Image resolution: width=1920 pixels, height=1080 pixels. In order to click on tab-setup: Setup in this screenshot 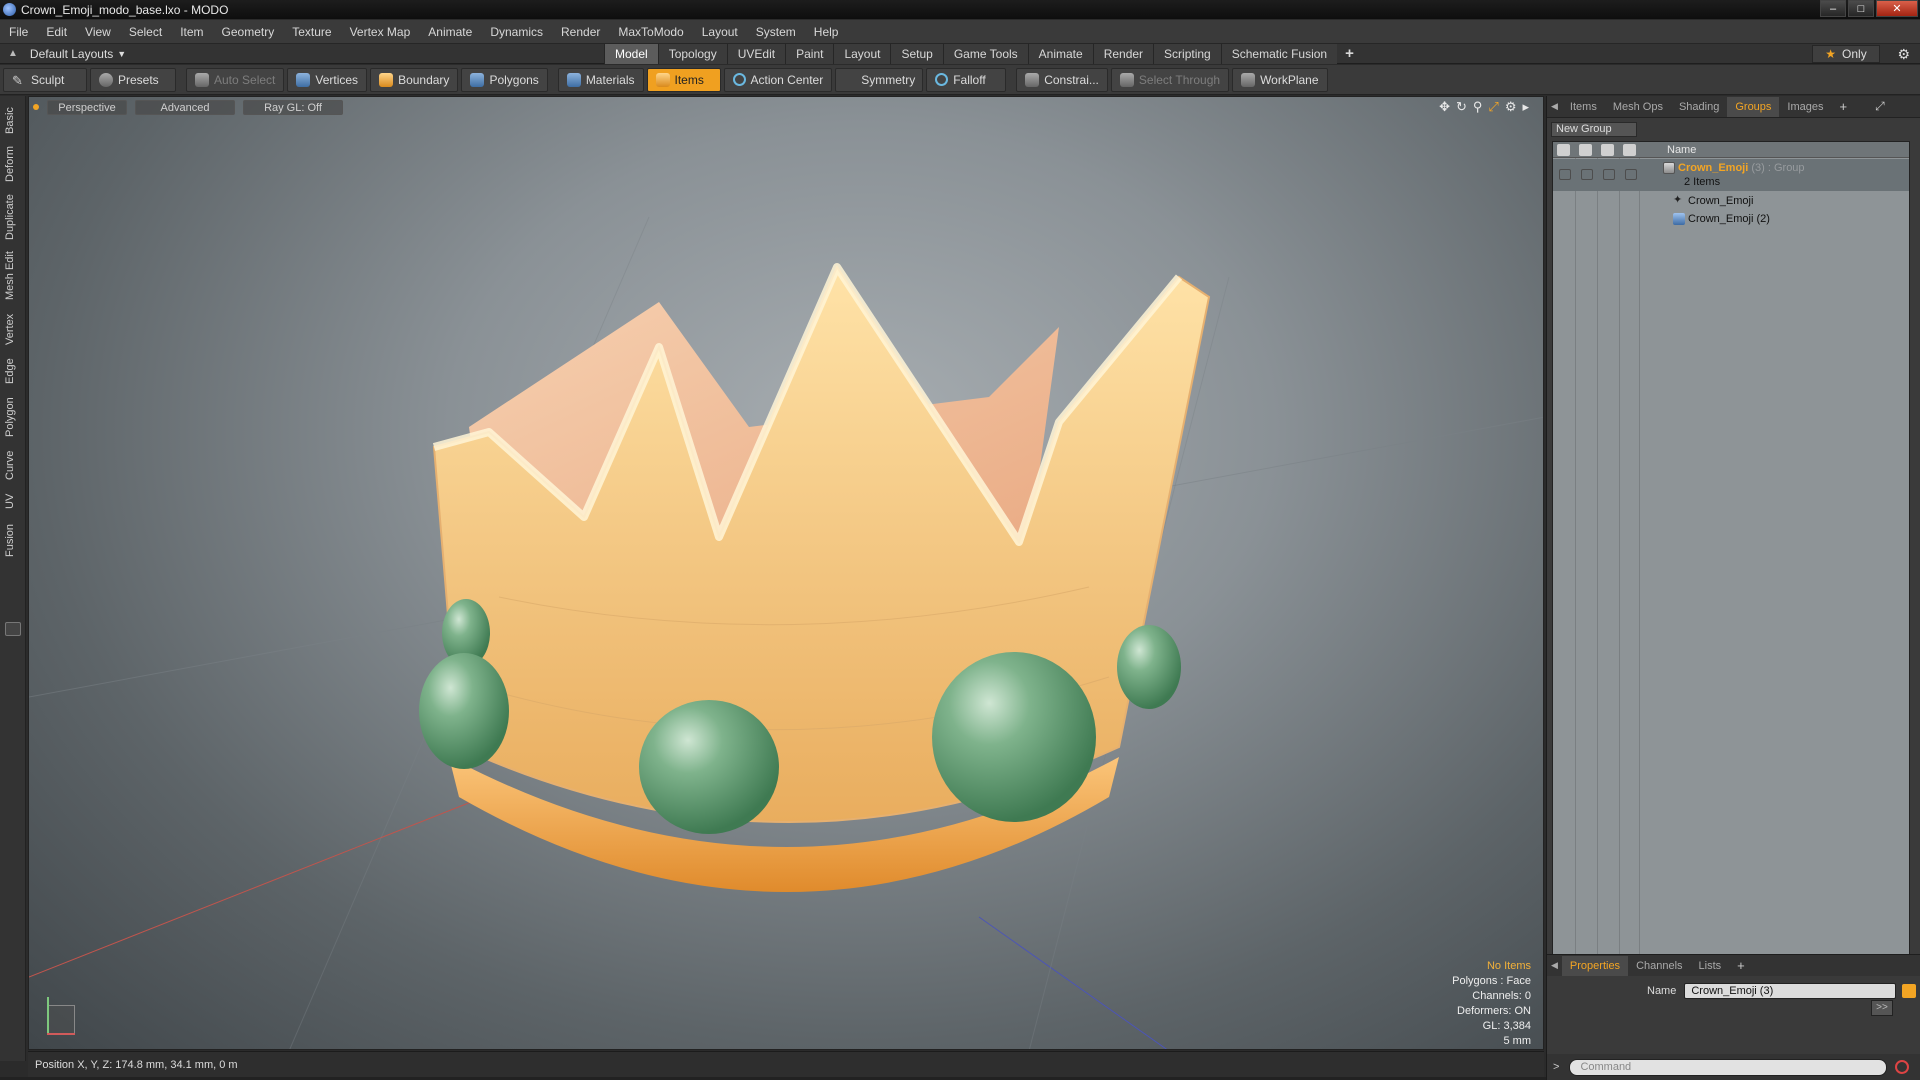, I will do `click(916, 54)`.